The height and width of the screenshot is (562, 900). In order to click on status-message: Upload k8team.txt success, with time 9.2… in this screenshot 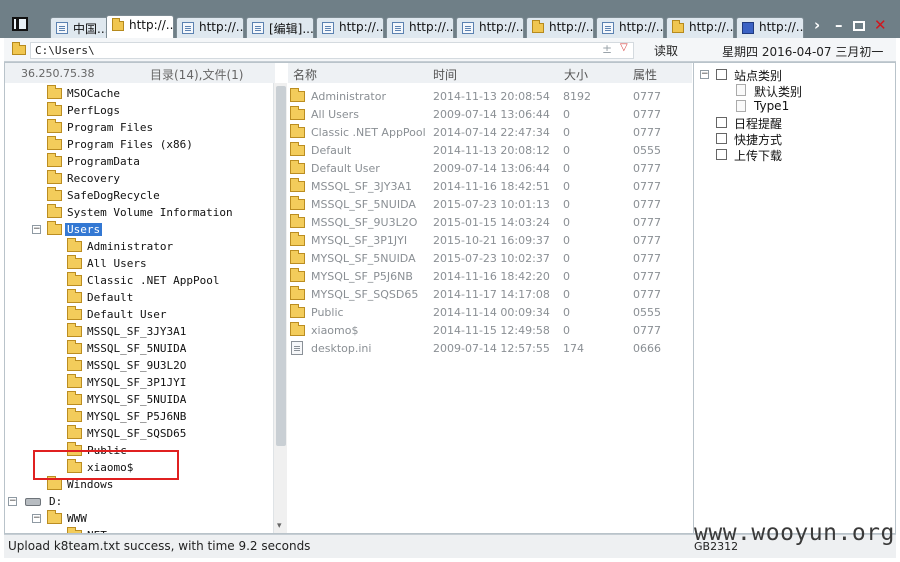, I will do `click(159, 546)`.